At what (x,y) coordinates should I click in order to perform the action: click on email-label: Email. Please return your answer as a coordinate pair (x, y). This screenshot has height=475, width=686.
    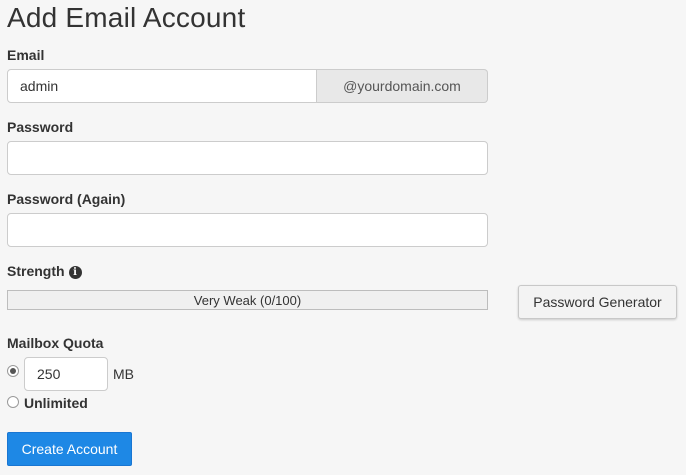
    Looking at the image, I should click on (26, 55).